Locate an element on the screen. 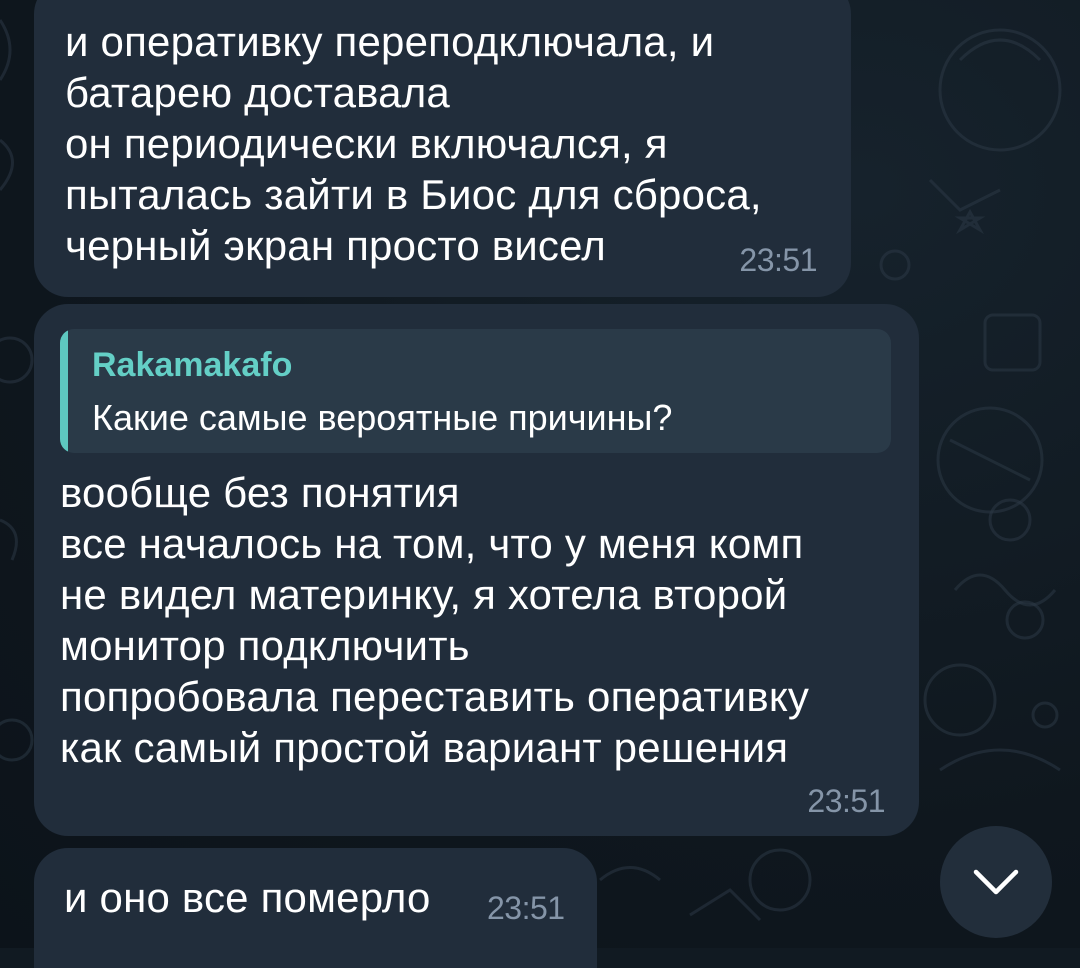  scroll-down-button is located at coordinates (996, 882).